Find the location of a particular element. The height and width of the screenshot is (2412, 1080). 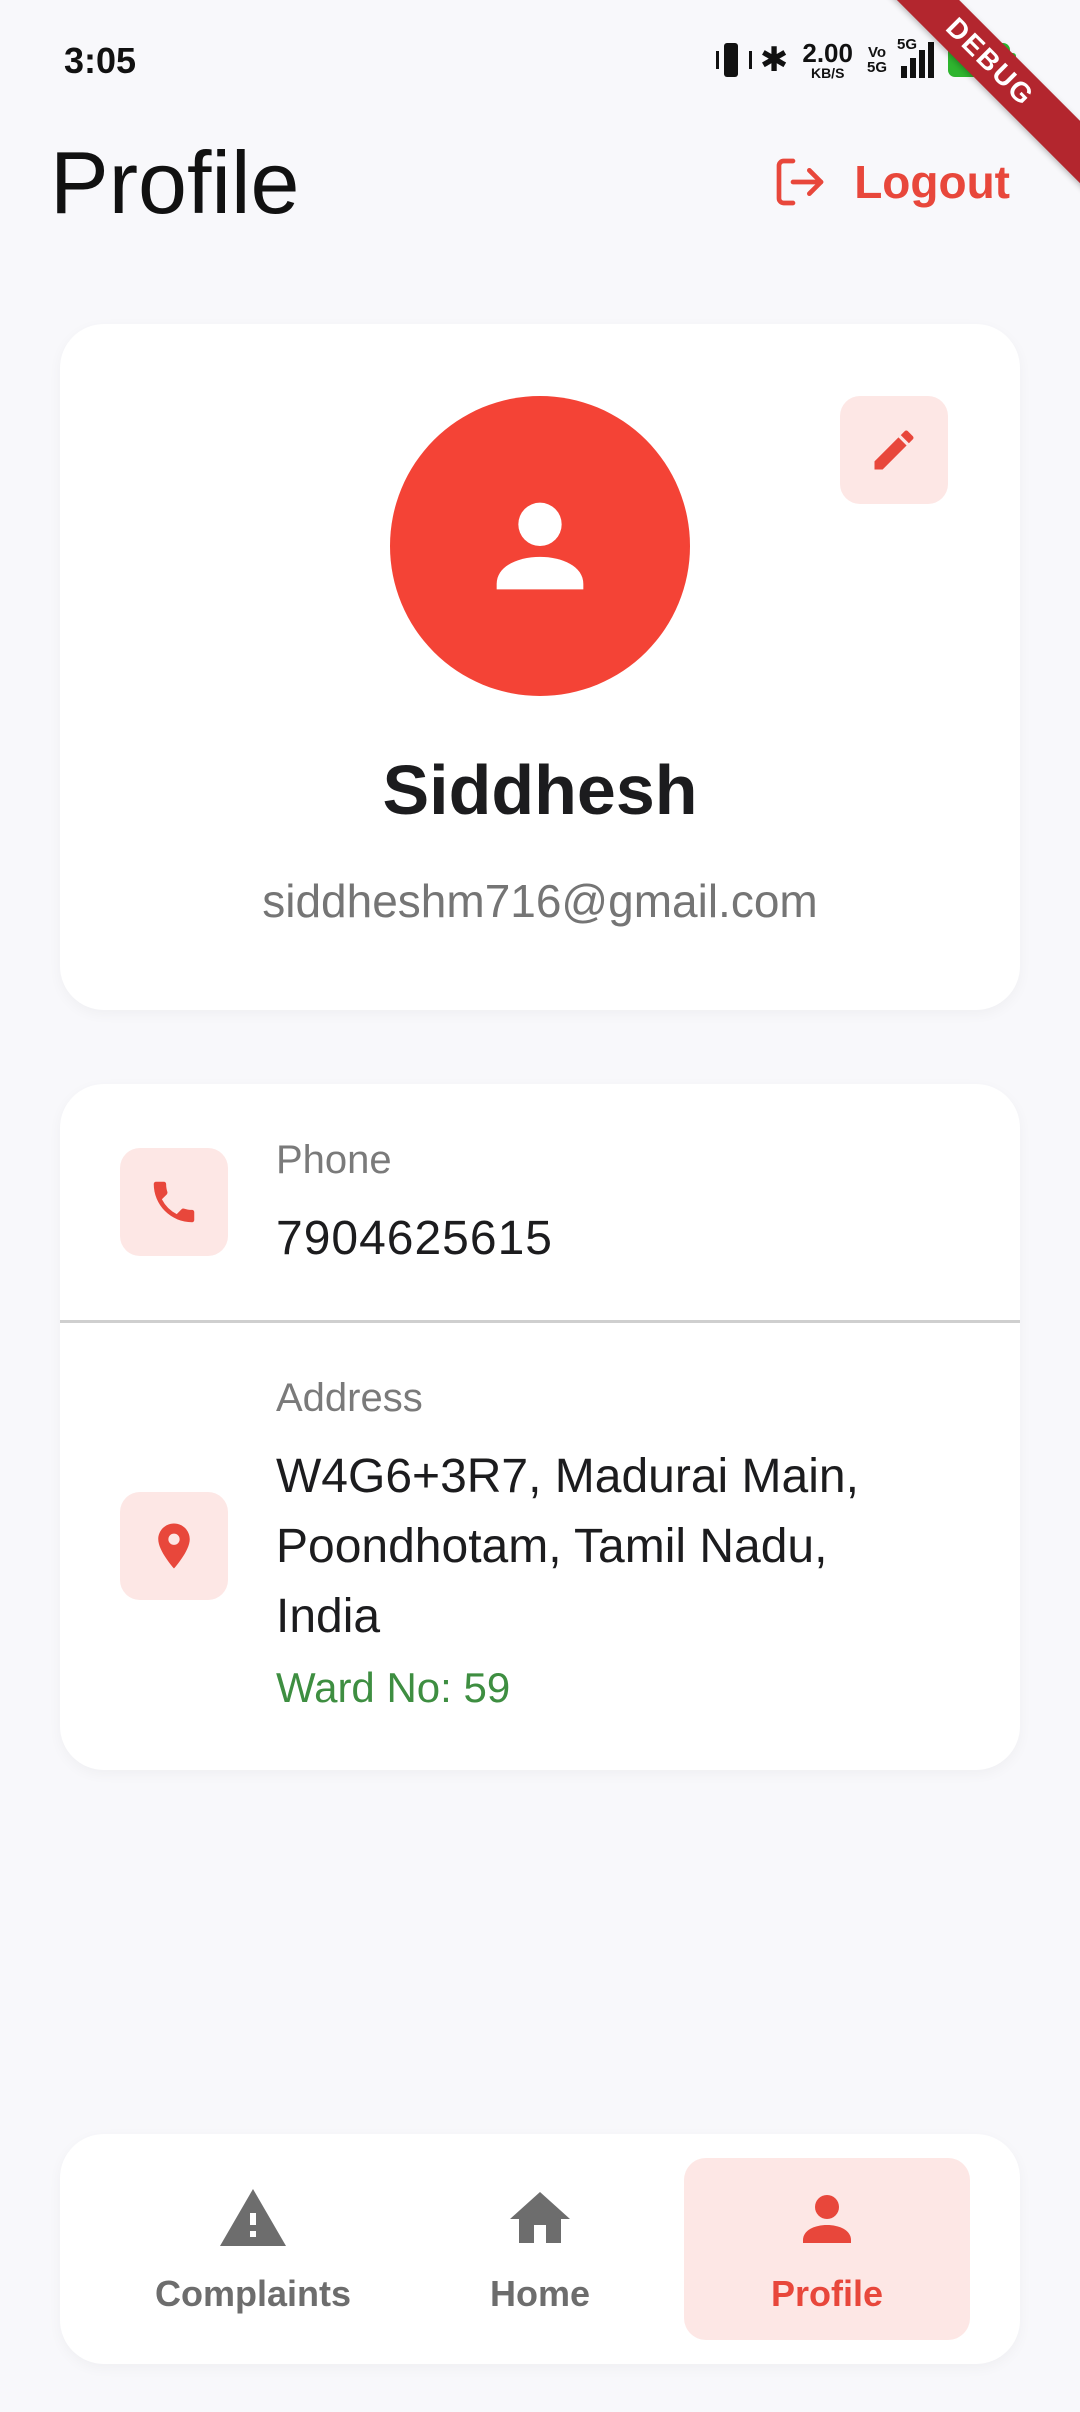

logout-icon is located at coordinates (800, 182).